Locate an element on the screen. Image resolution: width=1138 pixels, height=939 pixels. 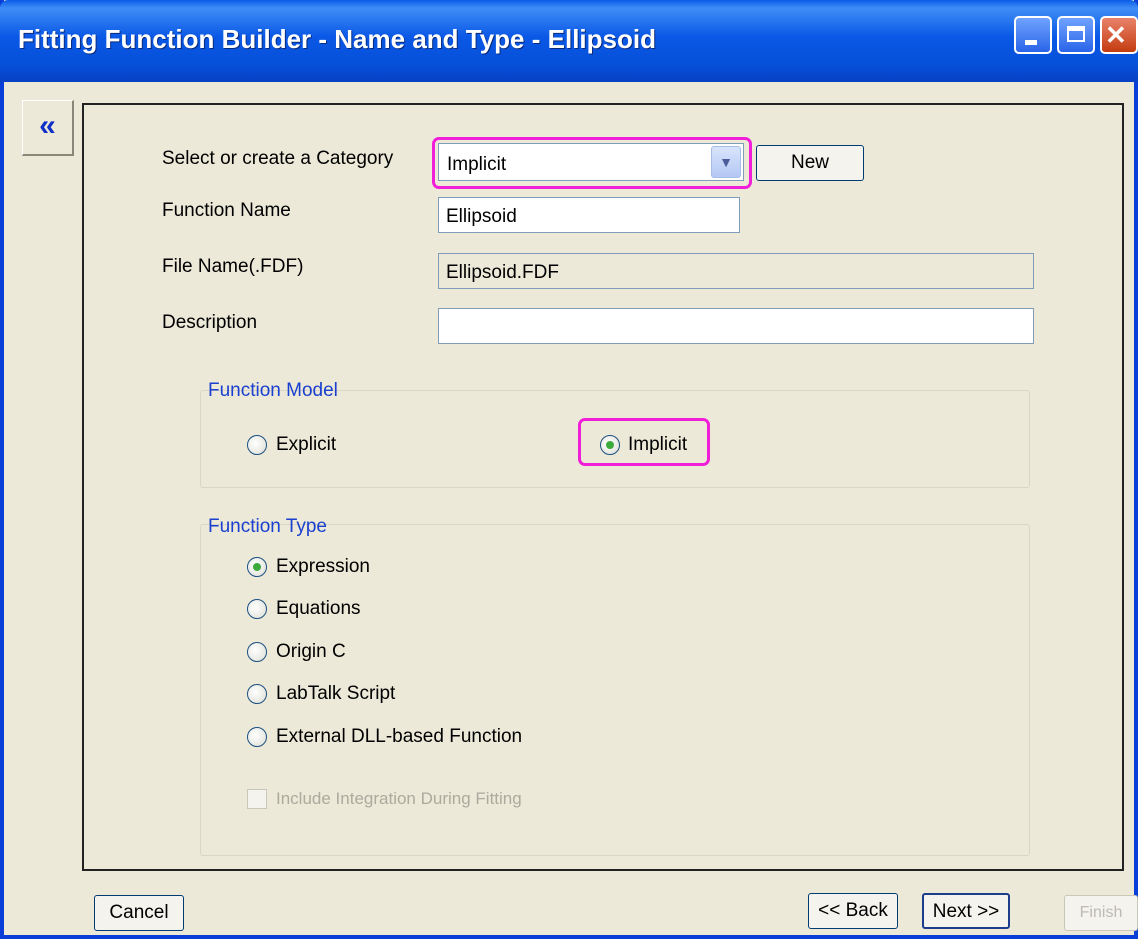
file-name-label: File Name(.FDF) is located at coordinates (233, 266).